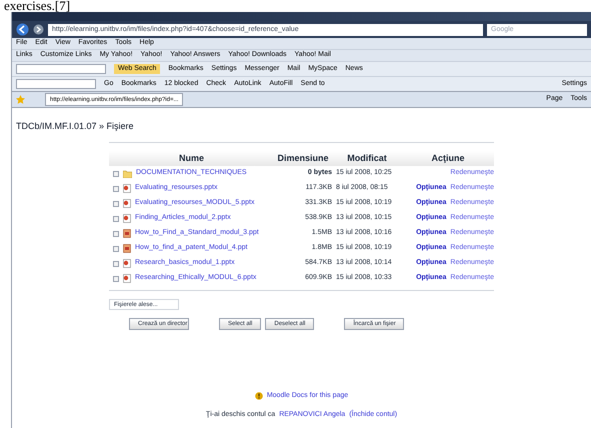 The image size is (591, 428). Describe the element at coordinates (303, 158) in the screenshot. I see `column-header: Dimensiune` at that location.